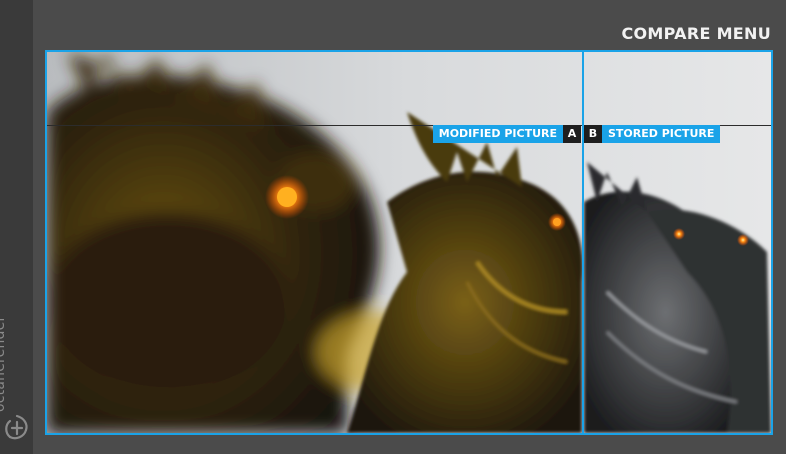 This screenshot has width=786, height=454. I want to click on brand-wordmark: octanerender™, so click(4, 360).